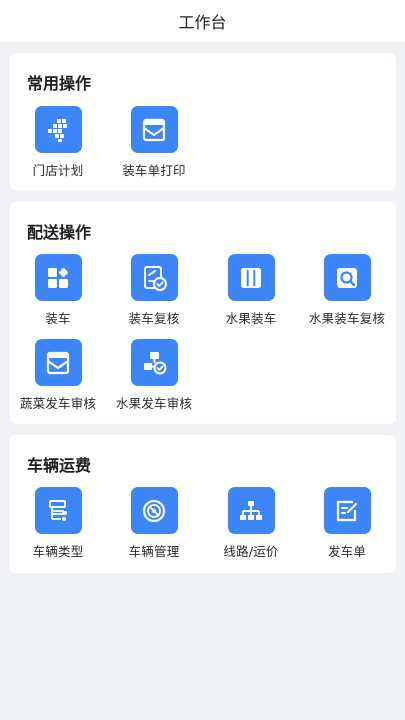 This screenshot has height=720, width=405. What do you see at coordinates (251, 551) in the screenshot?
I see `menu-item-label: 线路/运价` at bounding box center [251, 551].